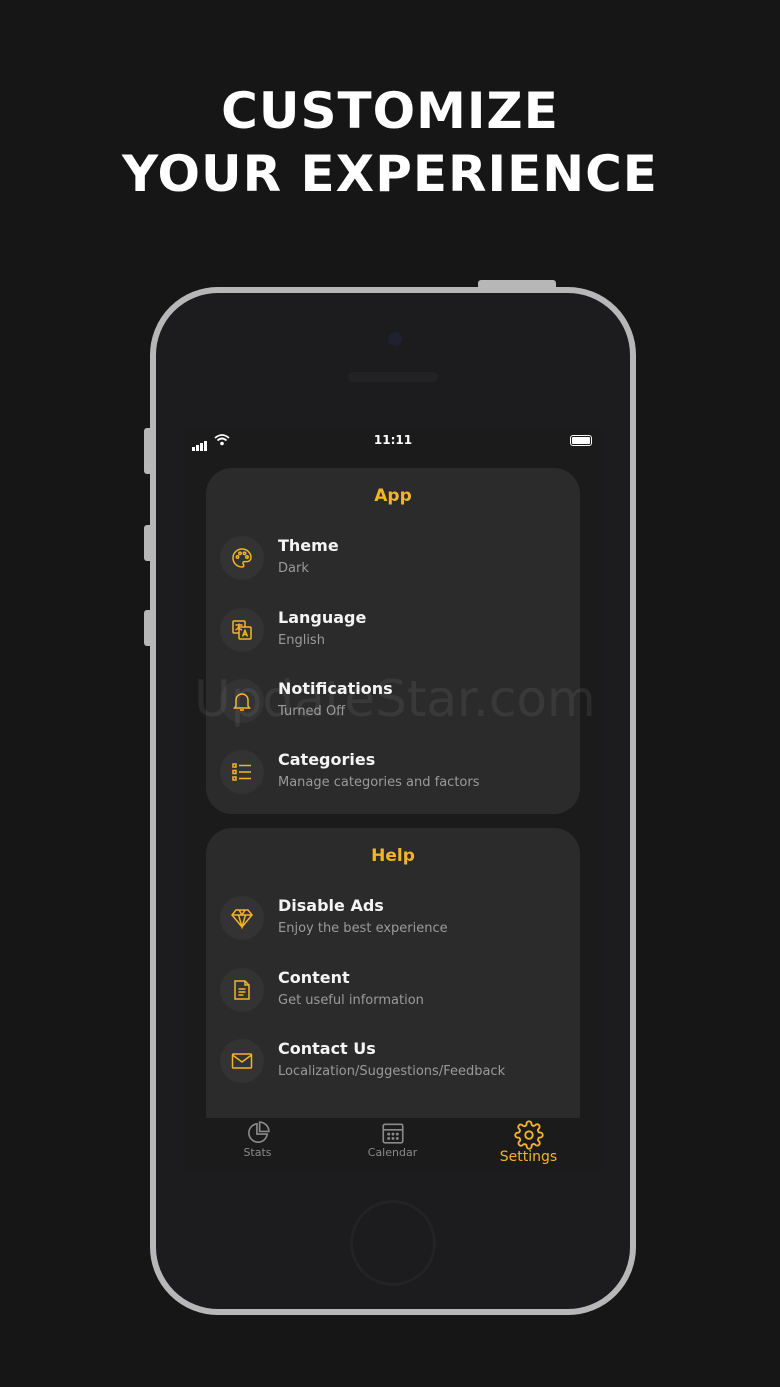 This screenshot has width=780, height=1387. I want to click on item-title: Language, so click(322, 617).